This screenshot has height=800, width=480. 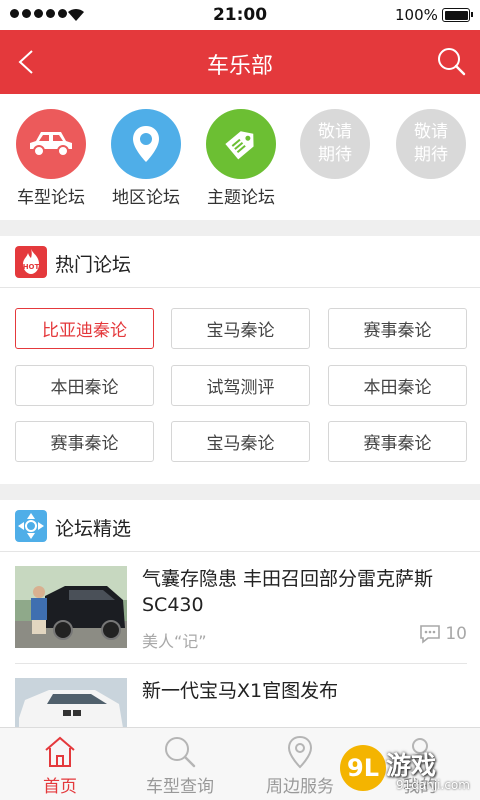 I want to click on compass-grid-icon, so click(x=31, y=526).